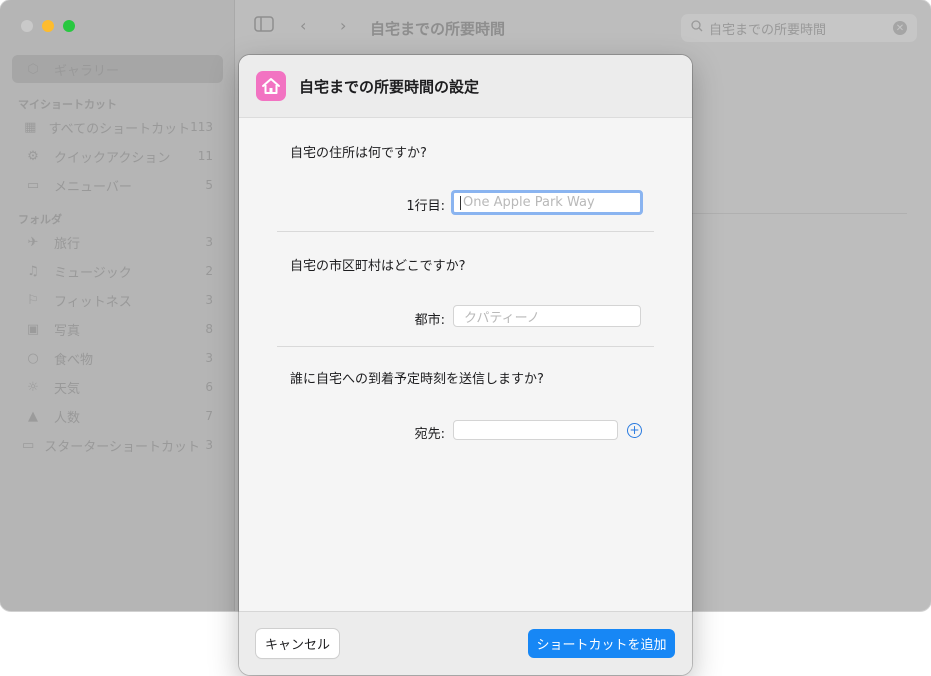  I want to click on house-icon, so click(271, 86).